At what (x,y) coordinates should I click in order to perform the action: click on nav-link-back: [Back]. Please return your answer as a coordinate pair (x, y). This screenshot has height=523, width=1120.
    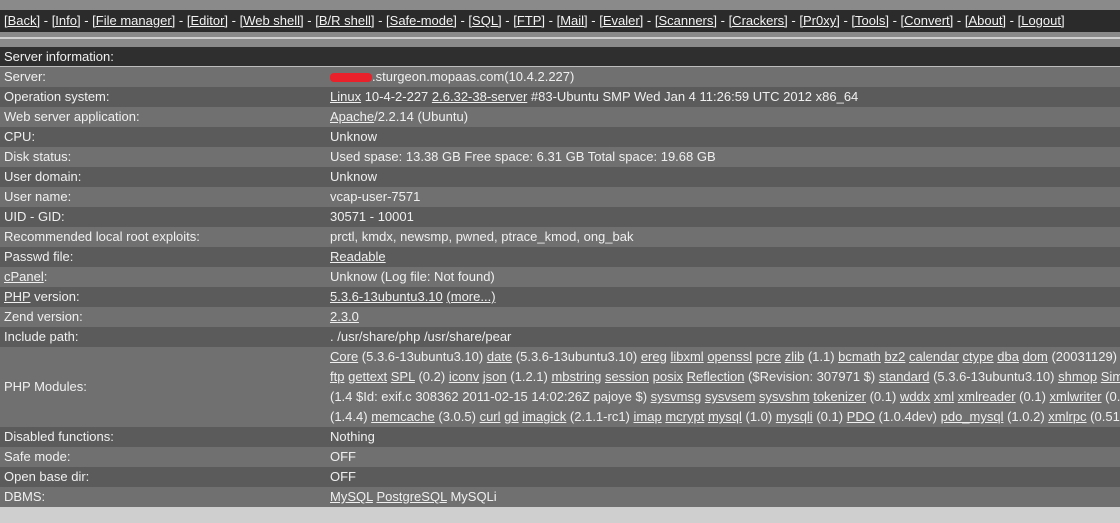
    Looking at the image, I should click on (22, 20).